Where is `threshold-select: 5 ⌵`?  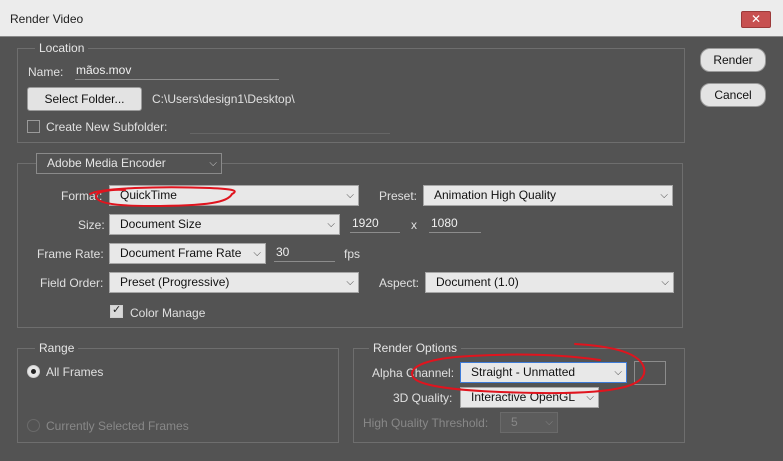 threshold-select: 5 ⌵ is located at coordinates (529, 422).